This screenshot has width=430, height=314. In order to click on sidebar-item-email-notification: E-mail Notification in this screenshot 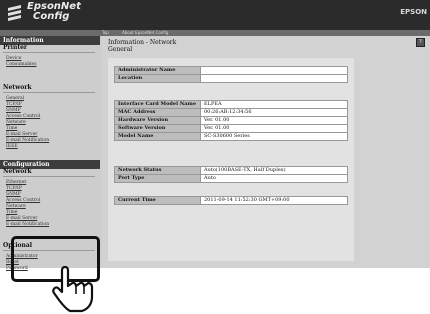, I will do `click(27, 140)`.